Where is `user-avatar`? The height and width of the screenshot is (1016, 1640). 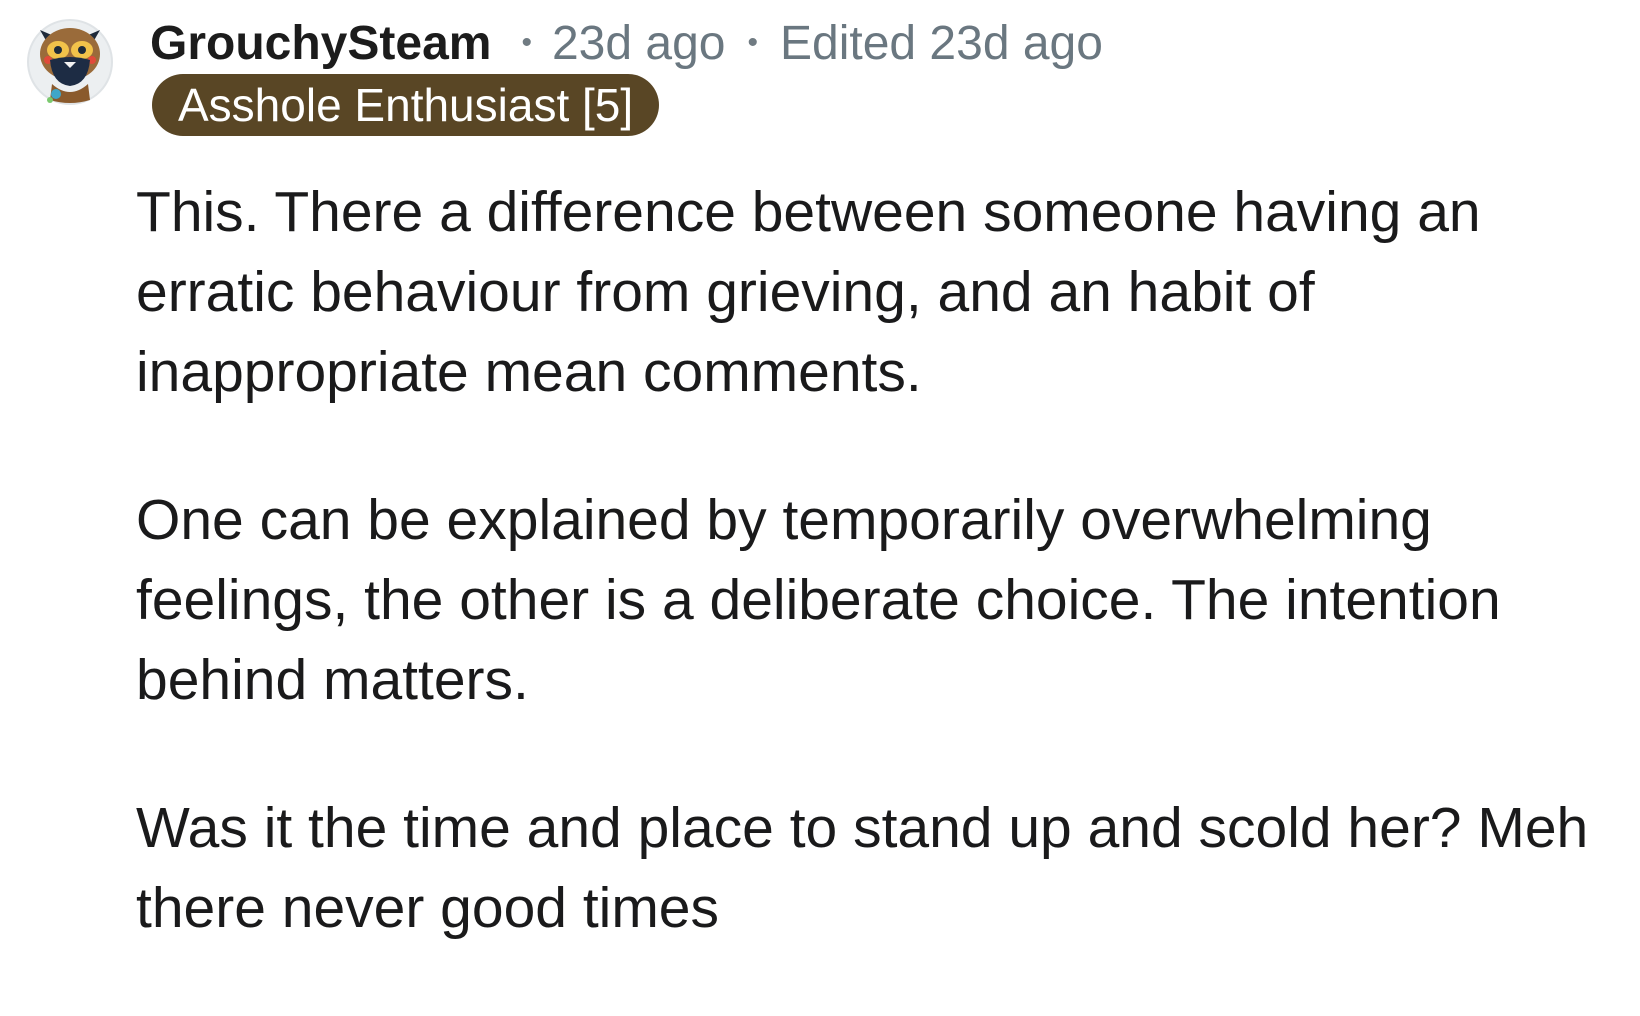
user-avatar is located at coordinates (70, 60).